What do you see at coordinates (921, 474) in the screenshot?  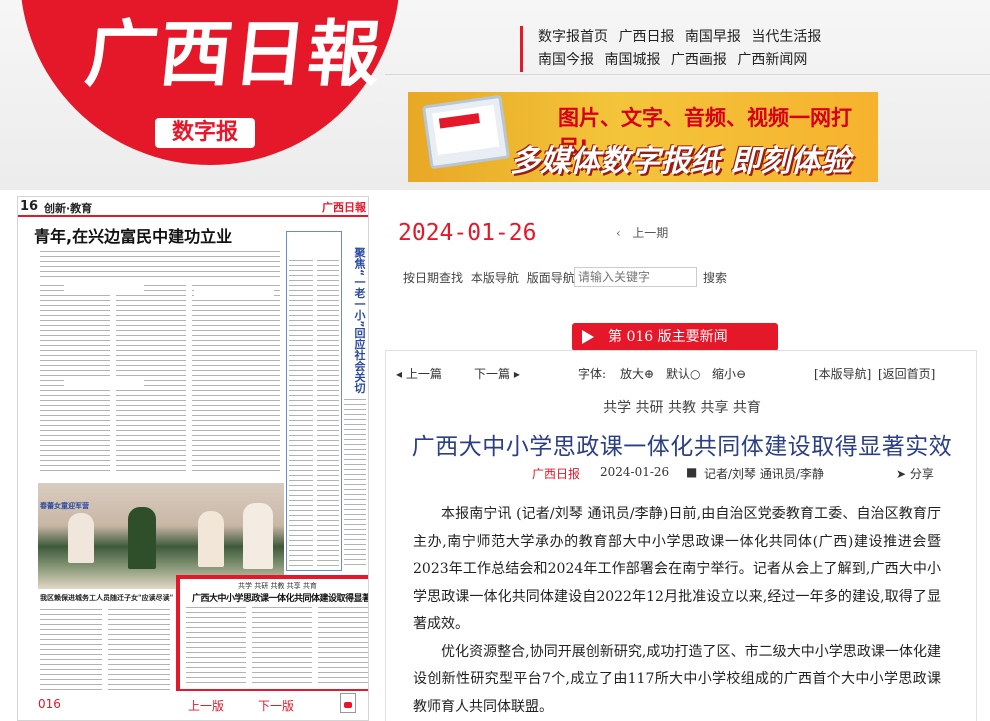 I see `share-label: 分享` at bounding box center [921, 474].